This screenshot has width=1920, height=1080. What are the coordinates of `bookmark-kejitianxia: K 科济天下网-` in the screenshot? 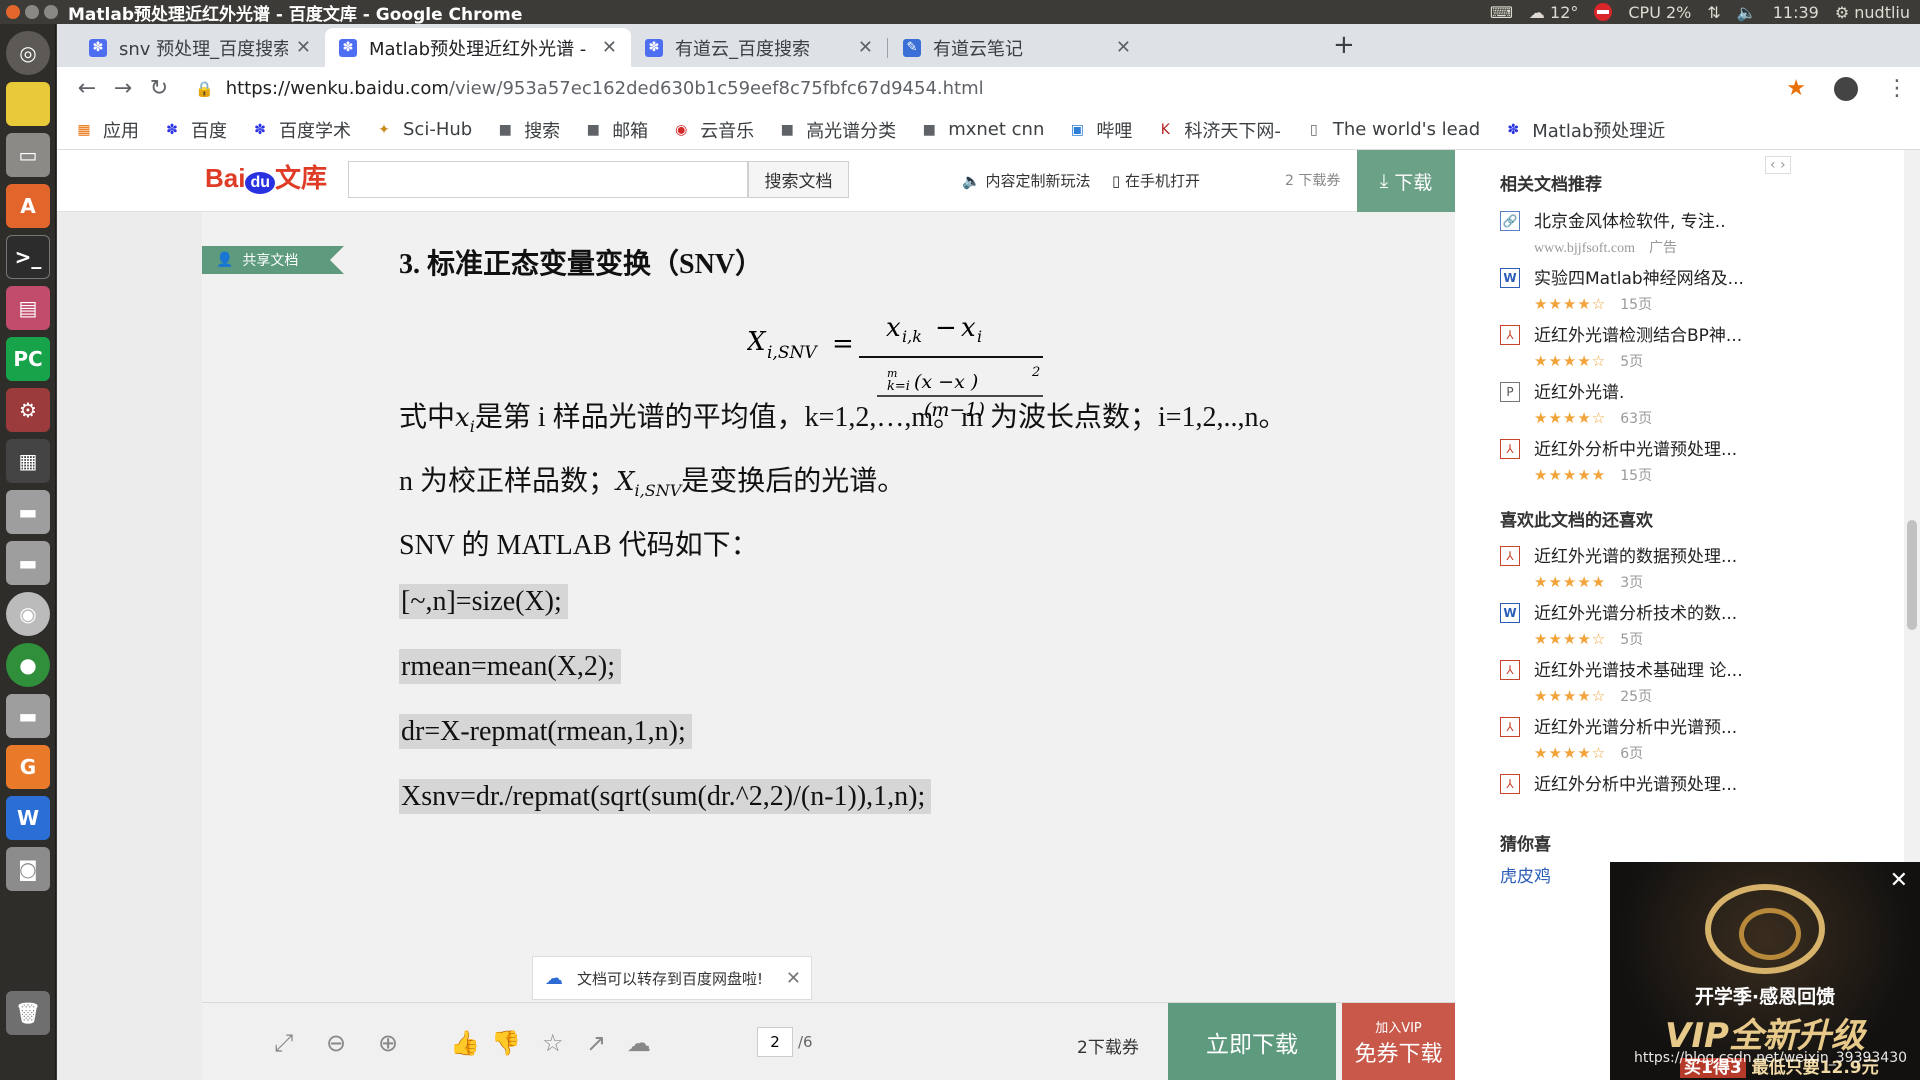 It's located at (1218, 130).